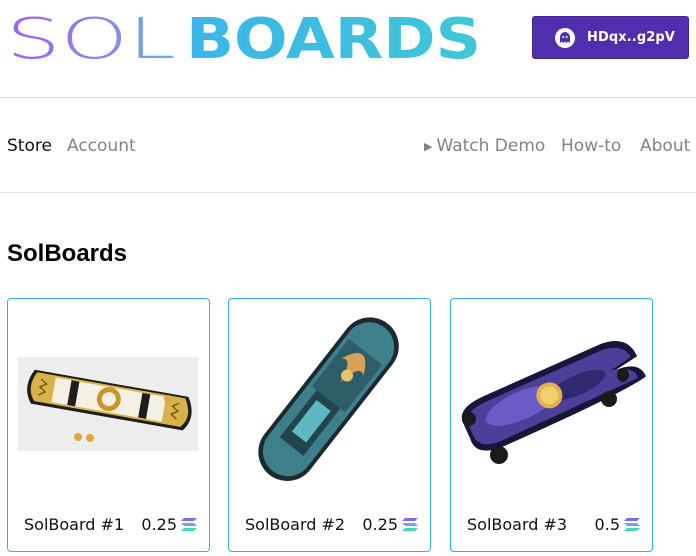  I want to click on product-name: SolBoard #2, so click(295, 524).